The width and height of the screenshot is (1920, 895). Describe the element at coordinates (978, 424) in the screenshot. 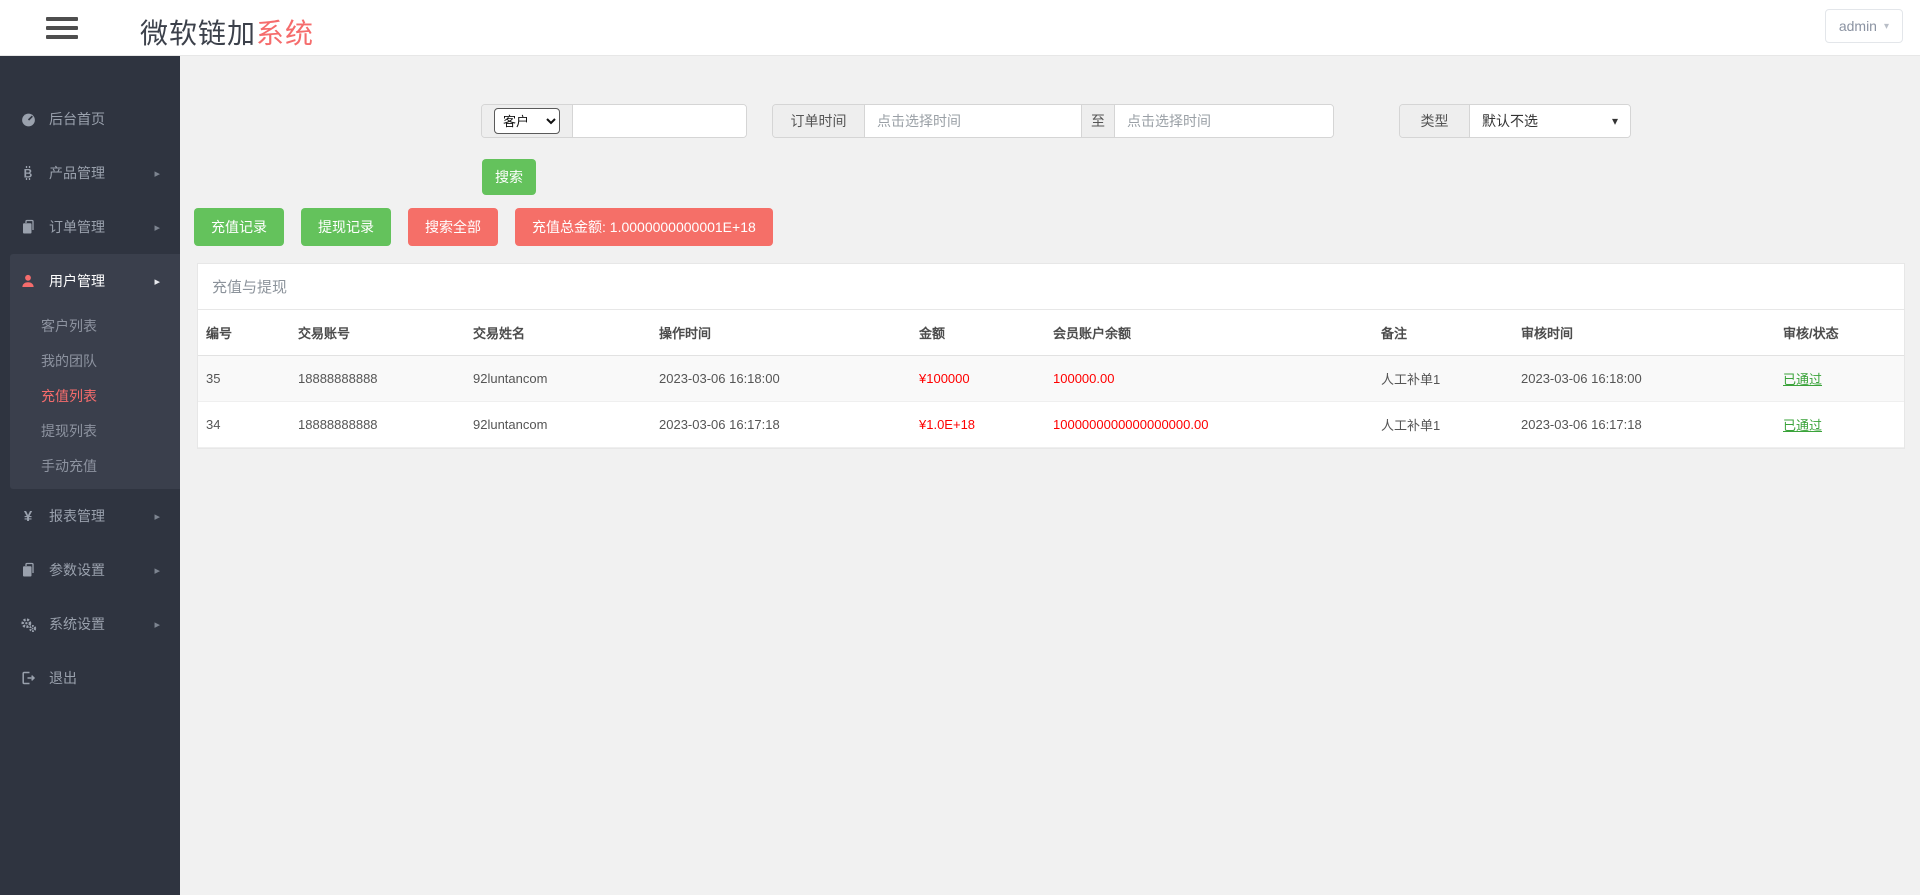

I see `cell-amount: ¥1.0E+18` at that location.